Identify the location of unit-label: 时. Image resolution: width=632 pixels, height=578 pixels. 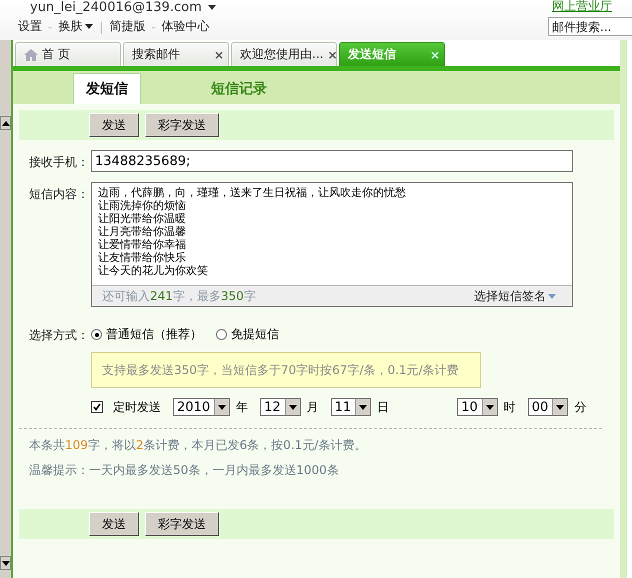
(510, 407).